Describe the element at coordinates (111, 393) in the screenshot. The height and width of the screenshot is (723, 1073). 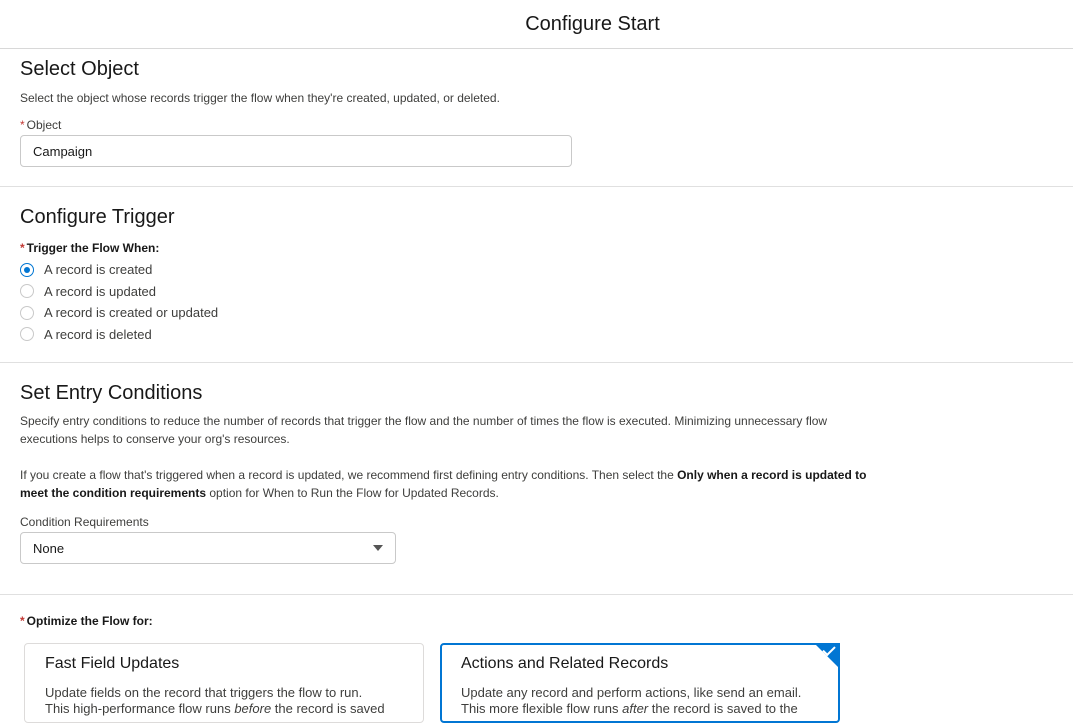
I see `entry-conditions-title: Set Entry Conditions` at that location.